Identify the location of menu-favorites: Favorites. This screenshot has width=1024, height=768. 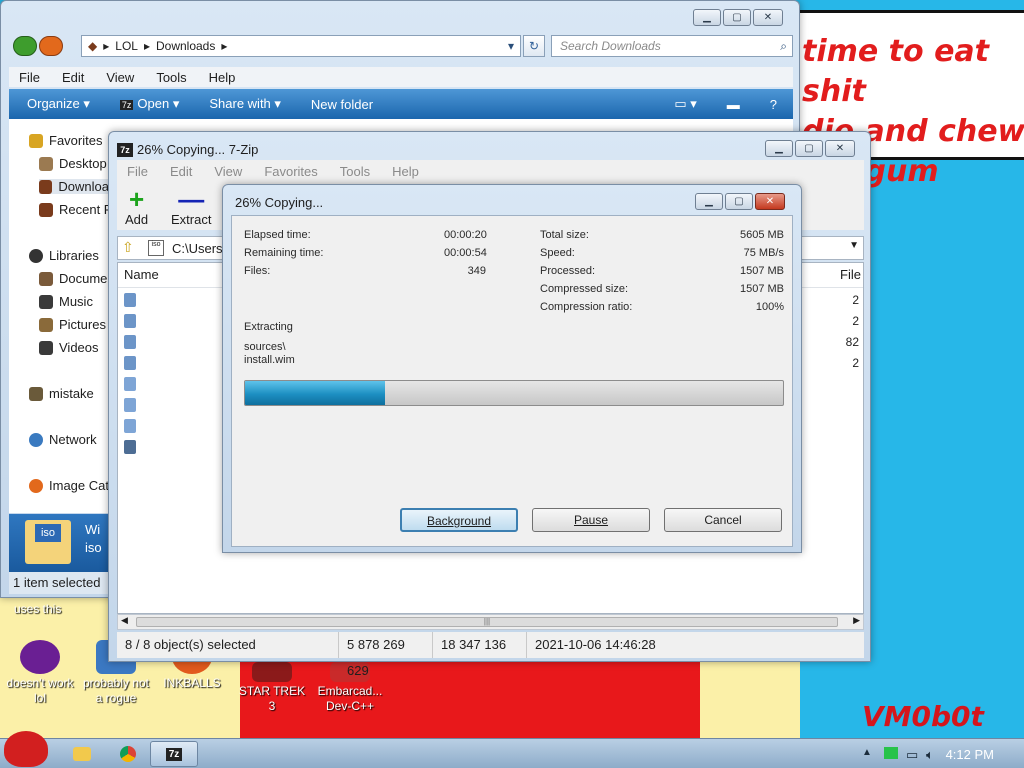
(290, 171).